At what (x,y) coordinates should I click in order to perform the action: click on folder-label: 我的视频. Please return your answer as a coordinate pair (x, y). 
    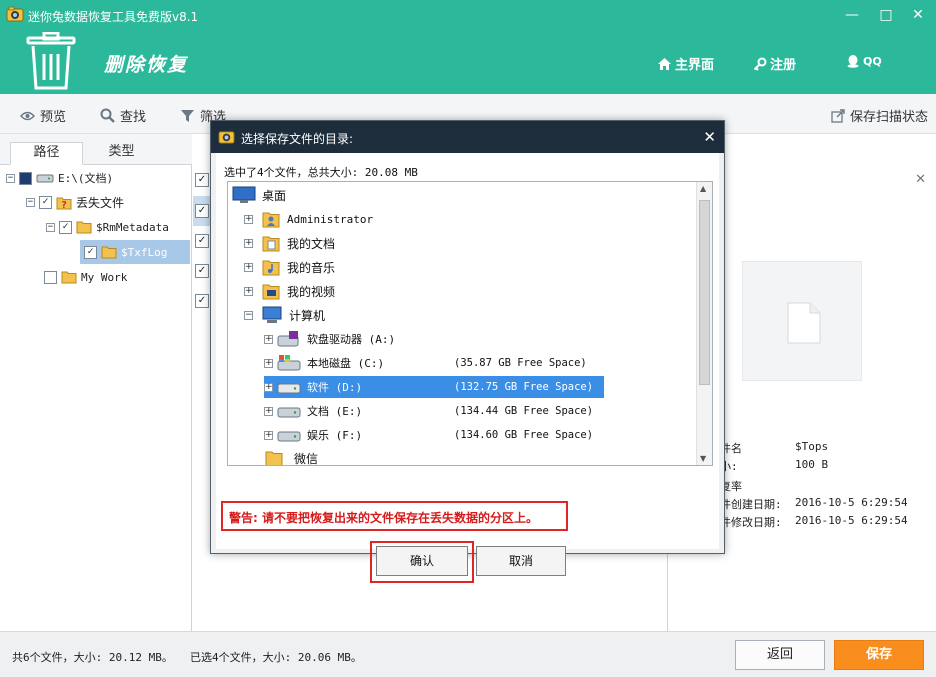
    Looking at the image, I should click on (311, 291).